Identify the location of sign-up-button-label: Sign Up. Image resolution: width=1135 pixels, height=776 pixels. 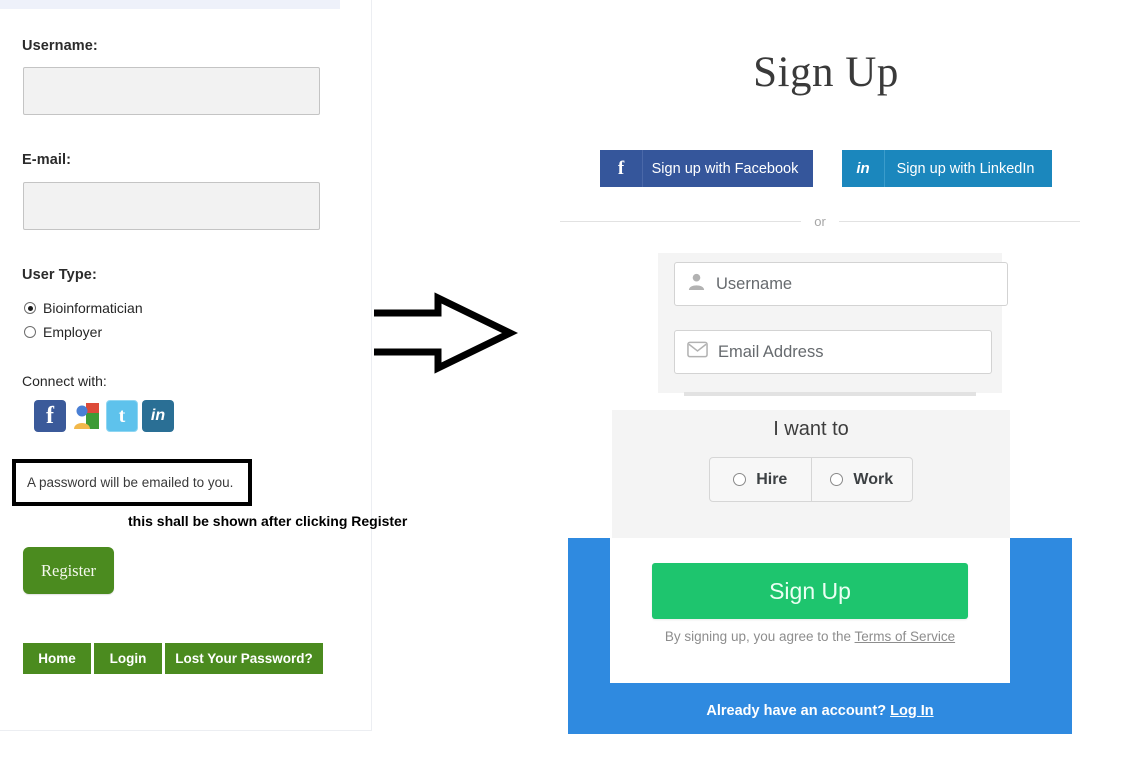
(810, 590).